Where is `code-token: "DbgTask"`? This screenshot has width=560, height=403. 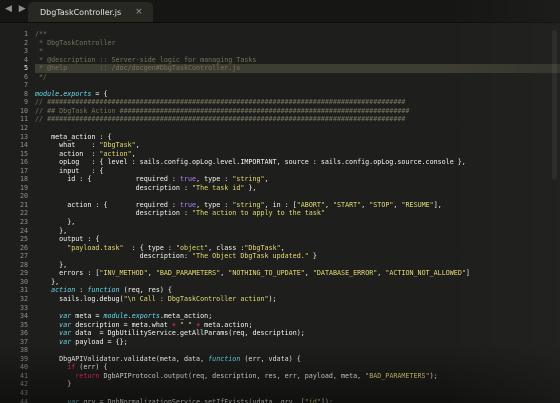
code-token: "DbgTask" is located at coordinates (117, 145).